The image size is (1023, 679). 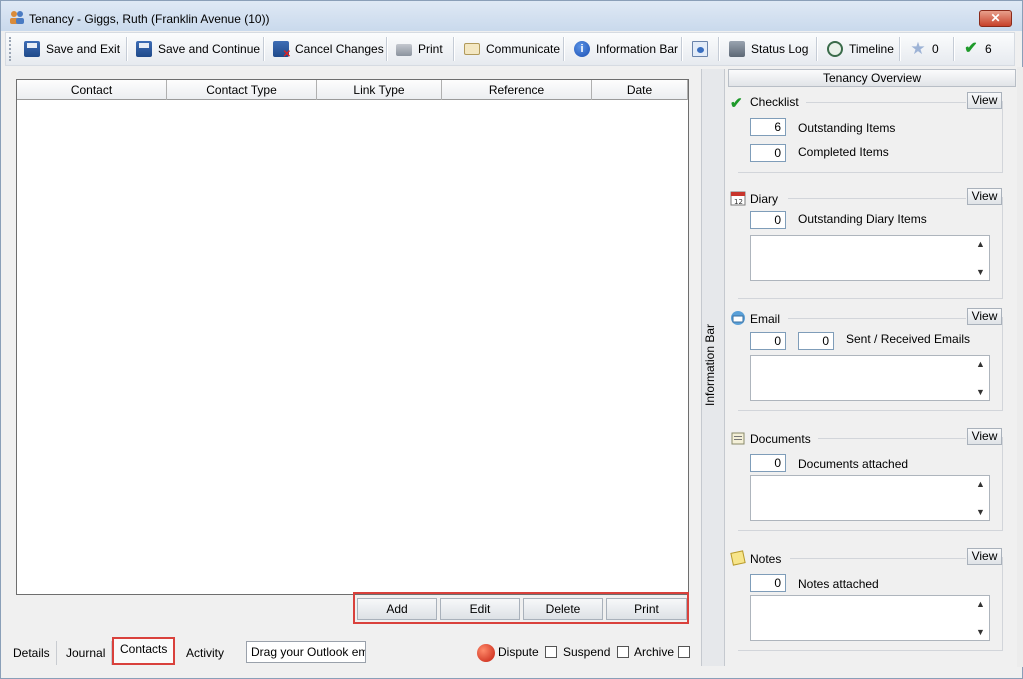 What do you see at coordinates (981, 498) in the screenshot?
I see `documents-memo-scrollbar: ▲ ▼` at bounding box center [981, 498].